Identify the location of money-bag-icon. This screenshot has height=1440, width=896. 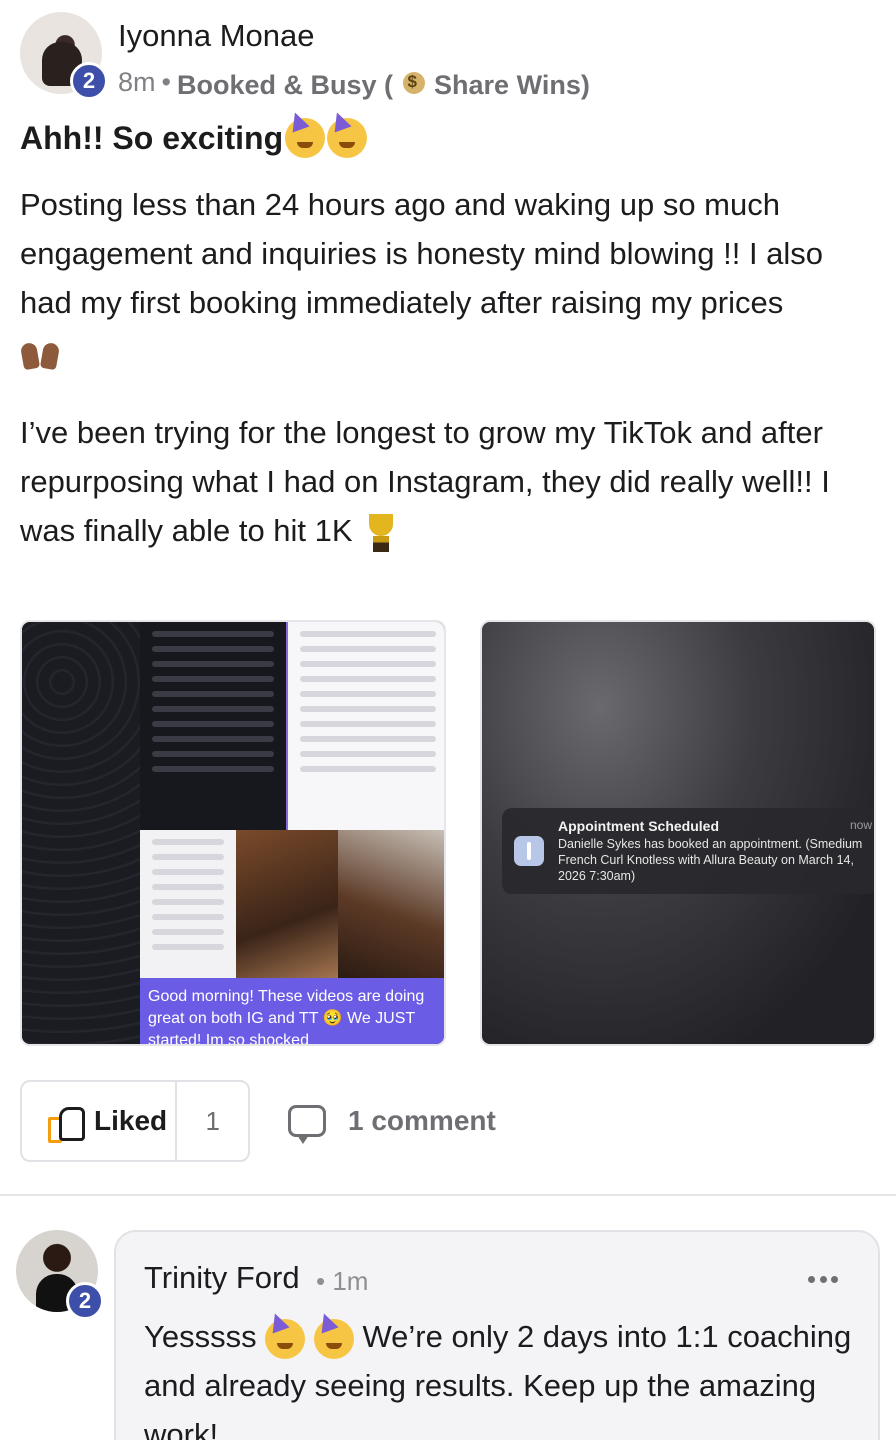
(414, 79).